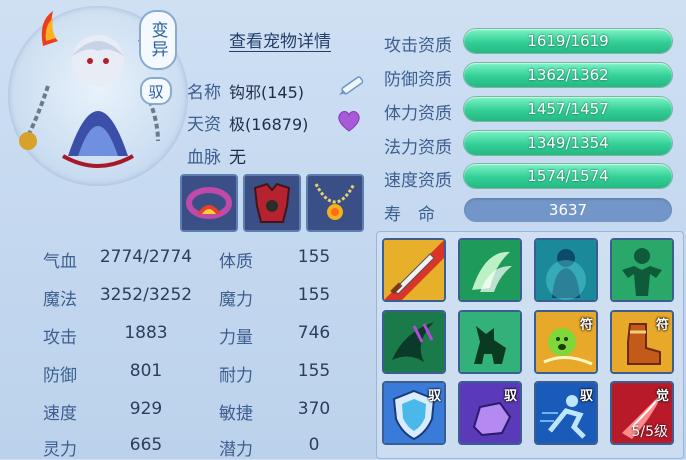 Image resolution: width=686 pixels, height=460 pixels. Describe the element at coordinates (146, 445) in the screenshot. I see `spirit-value: 665` at that location.